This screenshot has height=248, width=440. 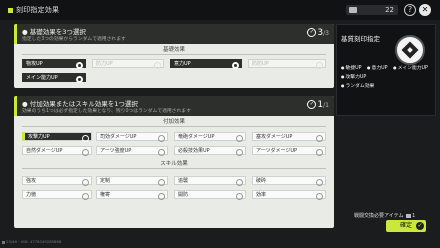 I want to click on help-icon: ?, so click(x=410, y=10).